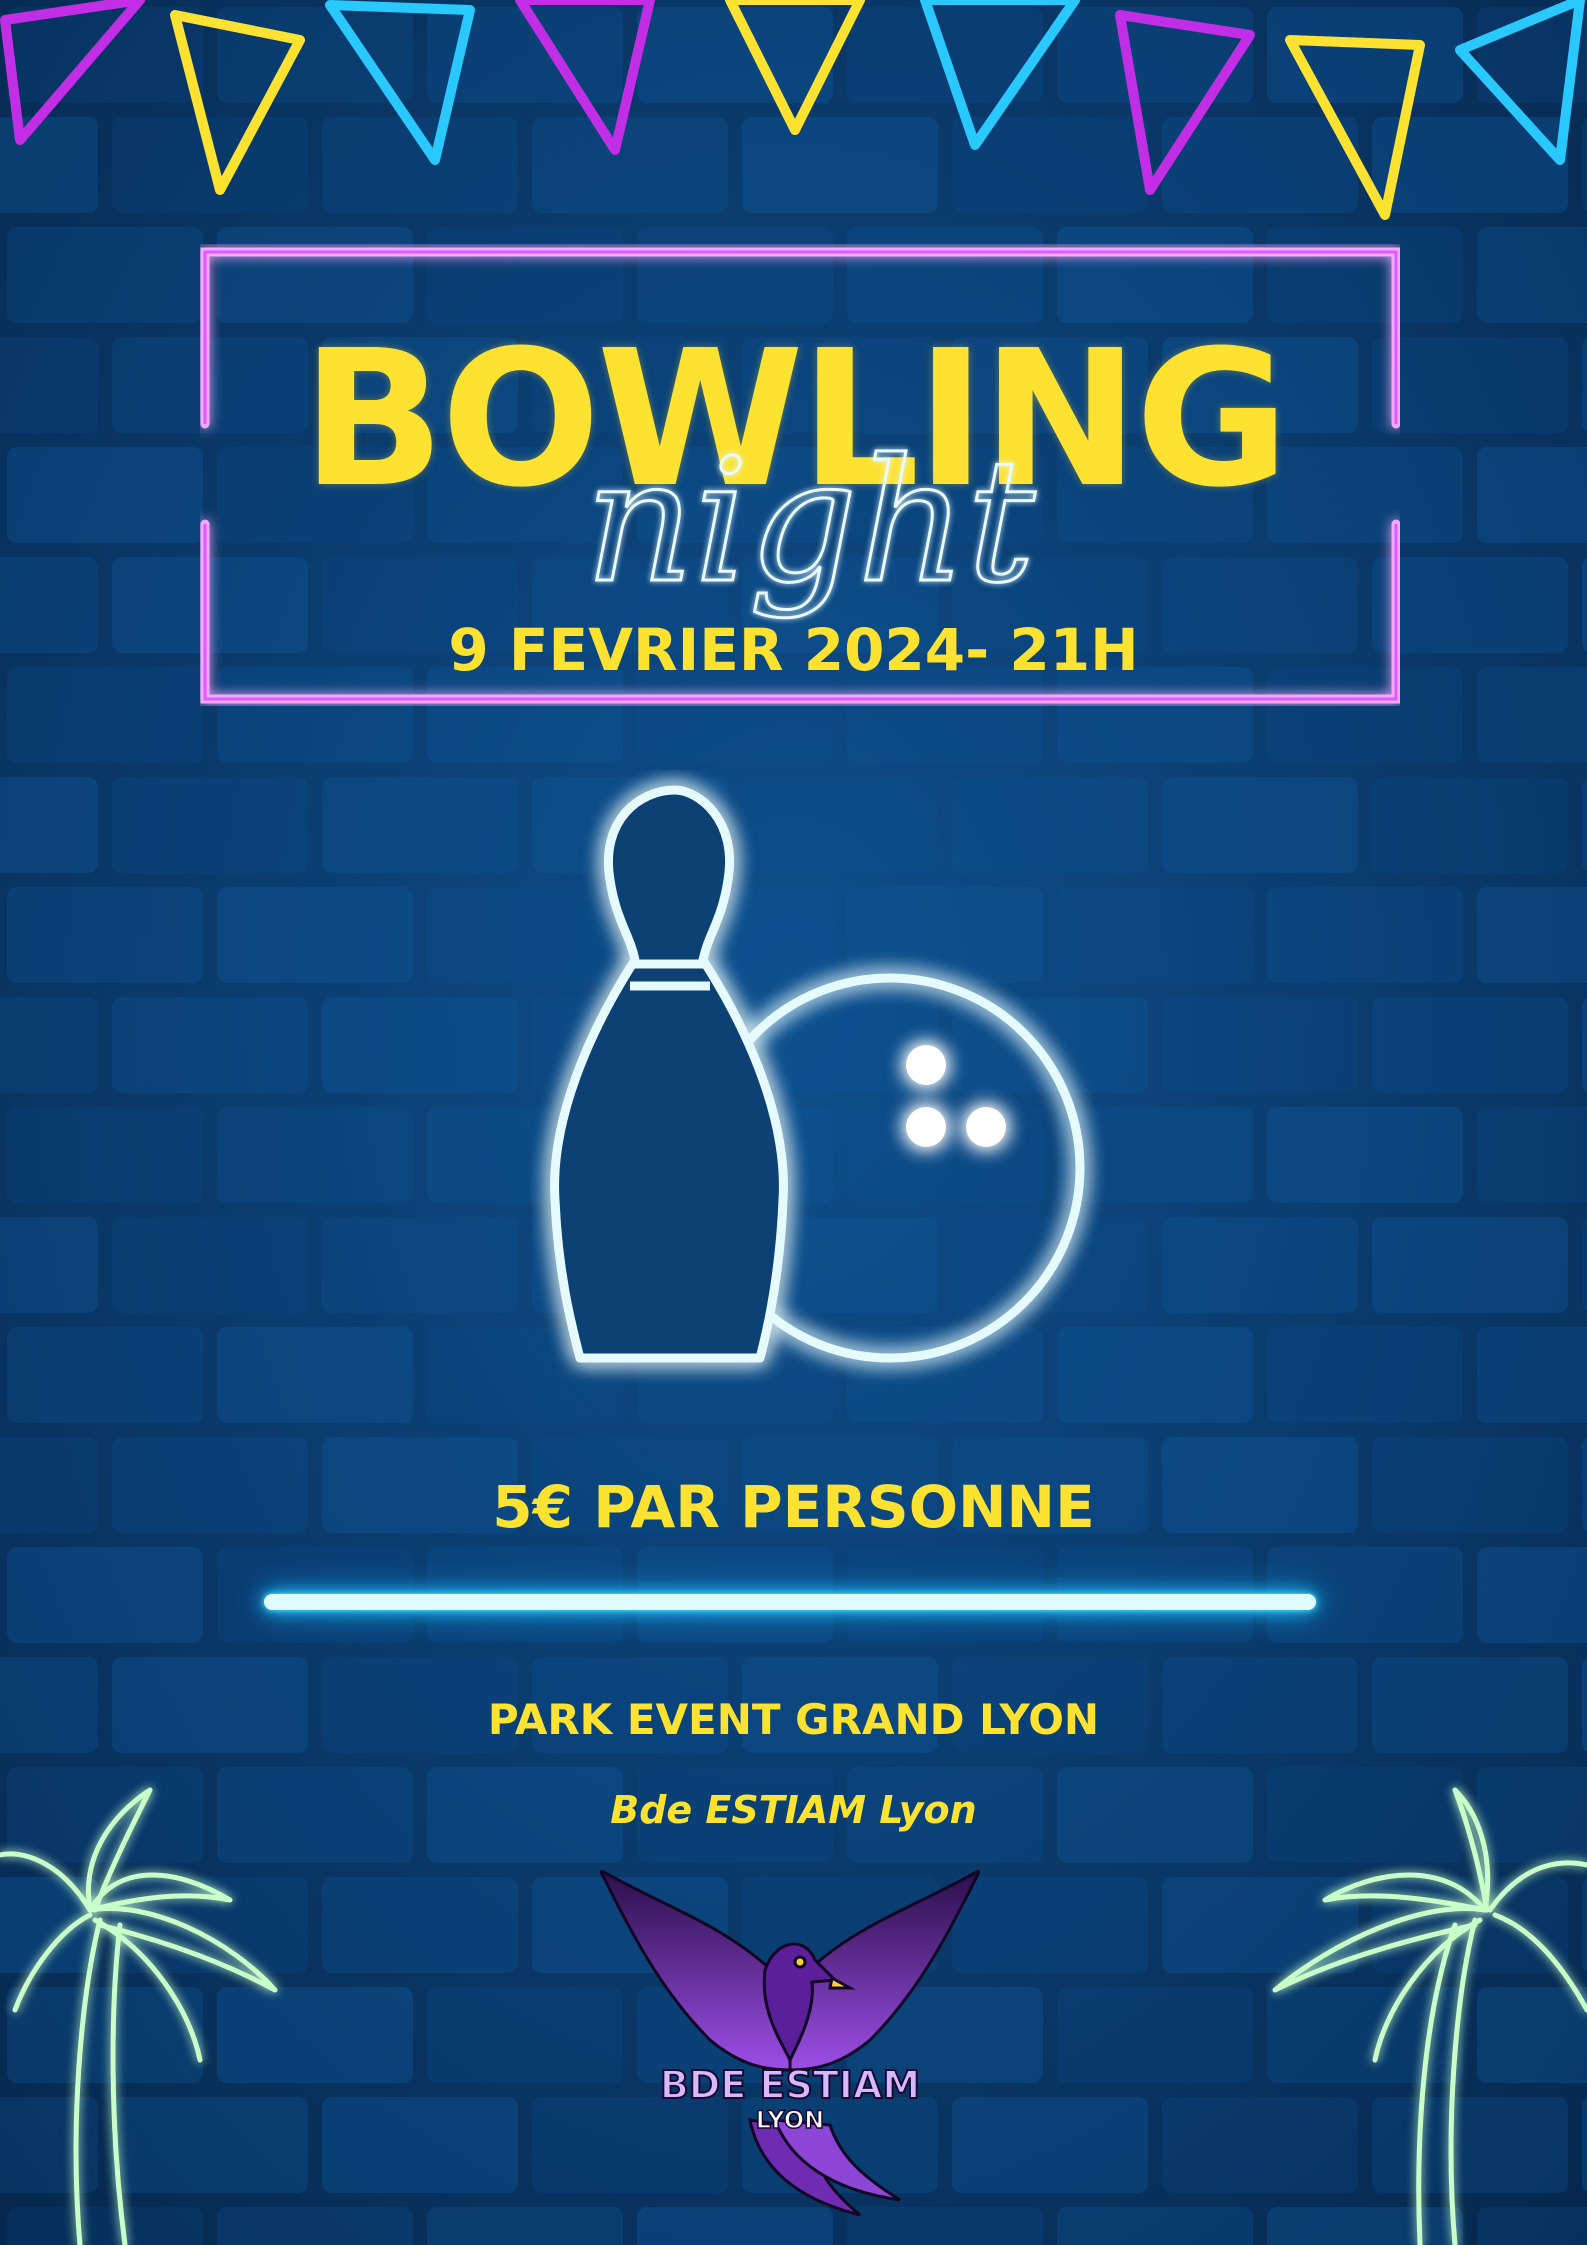  Describe the element at coordinates (790, 1602) in the screenshot. I see `neon-divider` at that location.